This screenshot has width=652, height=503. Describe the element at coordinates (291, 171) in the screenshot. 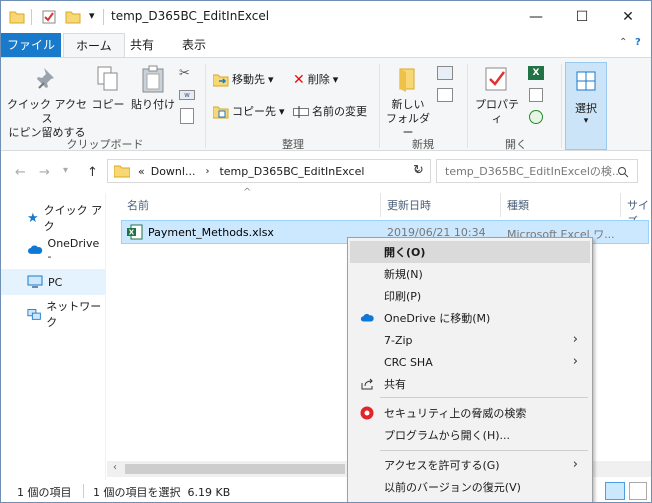

I see `breadcrumb-current-folder: temp_D365BC_EditInExcel` at that location.